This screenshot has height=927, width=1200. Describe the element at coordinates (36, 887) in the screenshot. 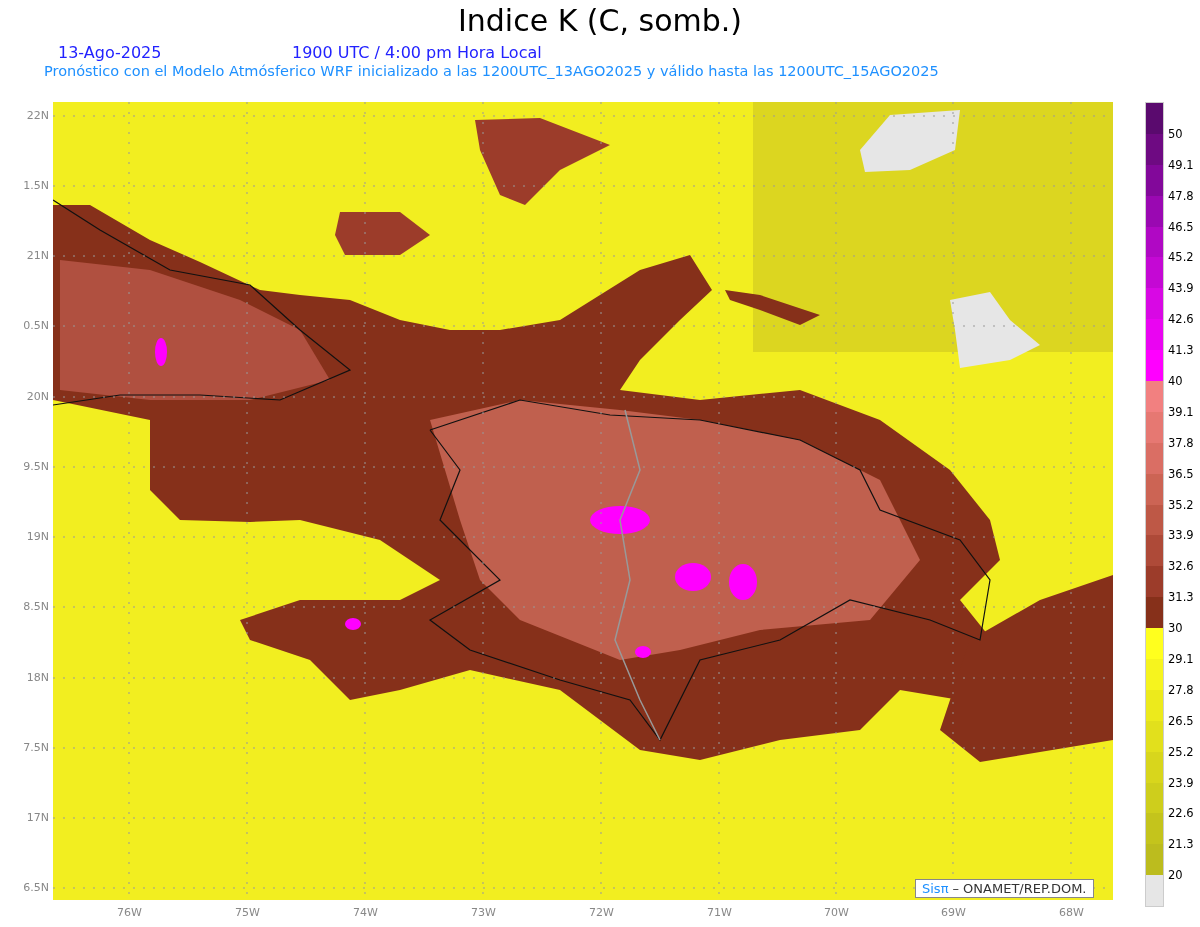

I see `latitude-label: 6.5N` at that location.